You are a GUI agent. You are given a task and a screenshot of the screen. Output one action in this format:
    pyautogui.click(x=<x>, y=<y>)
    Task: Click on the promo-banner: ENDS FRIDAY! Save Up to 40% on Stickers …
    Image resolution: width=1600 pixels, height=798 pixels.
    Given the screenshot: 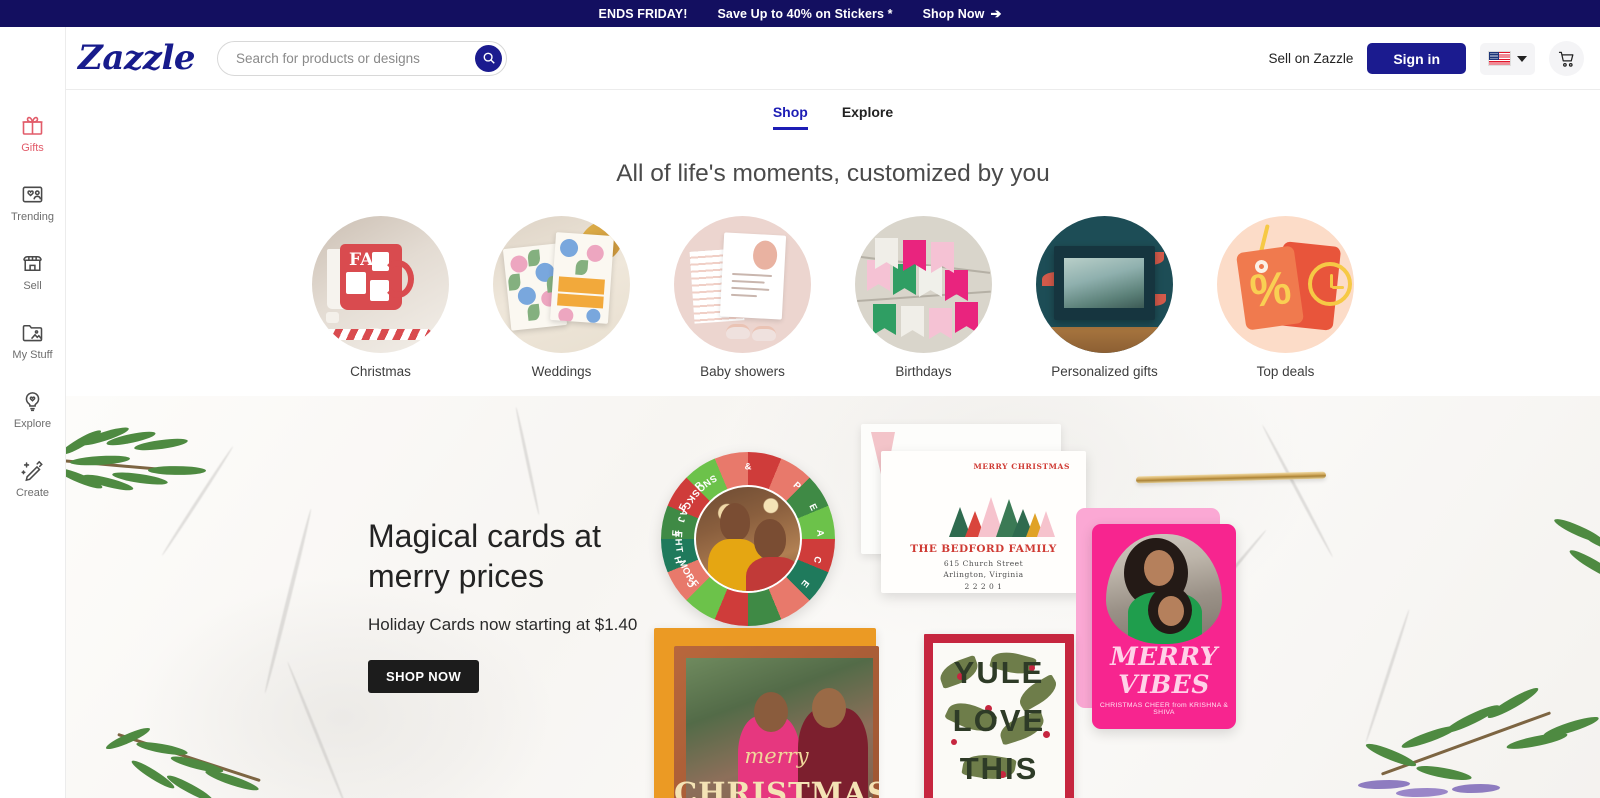 What is the action you would take?
    pyautogui.click(x=800, y=13)
    